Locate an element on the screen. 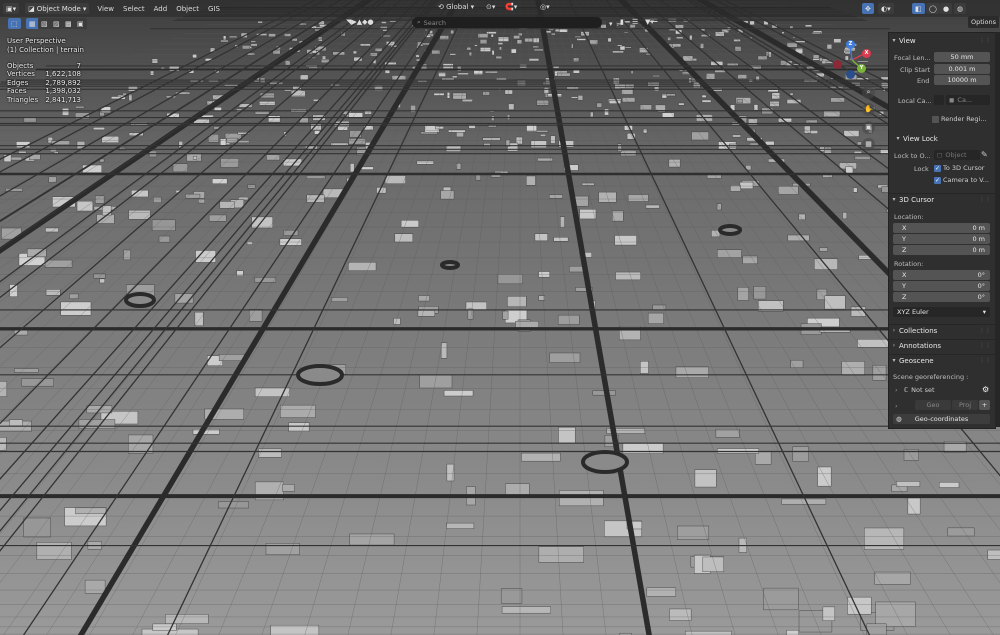 This screenshot has height=635, width=1000. eyedropper-icon: ✎ is located at coordinates (984, 154).